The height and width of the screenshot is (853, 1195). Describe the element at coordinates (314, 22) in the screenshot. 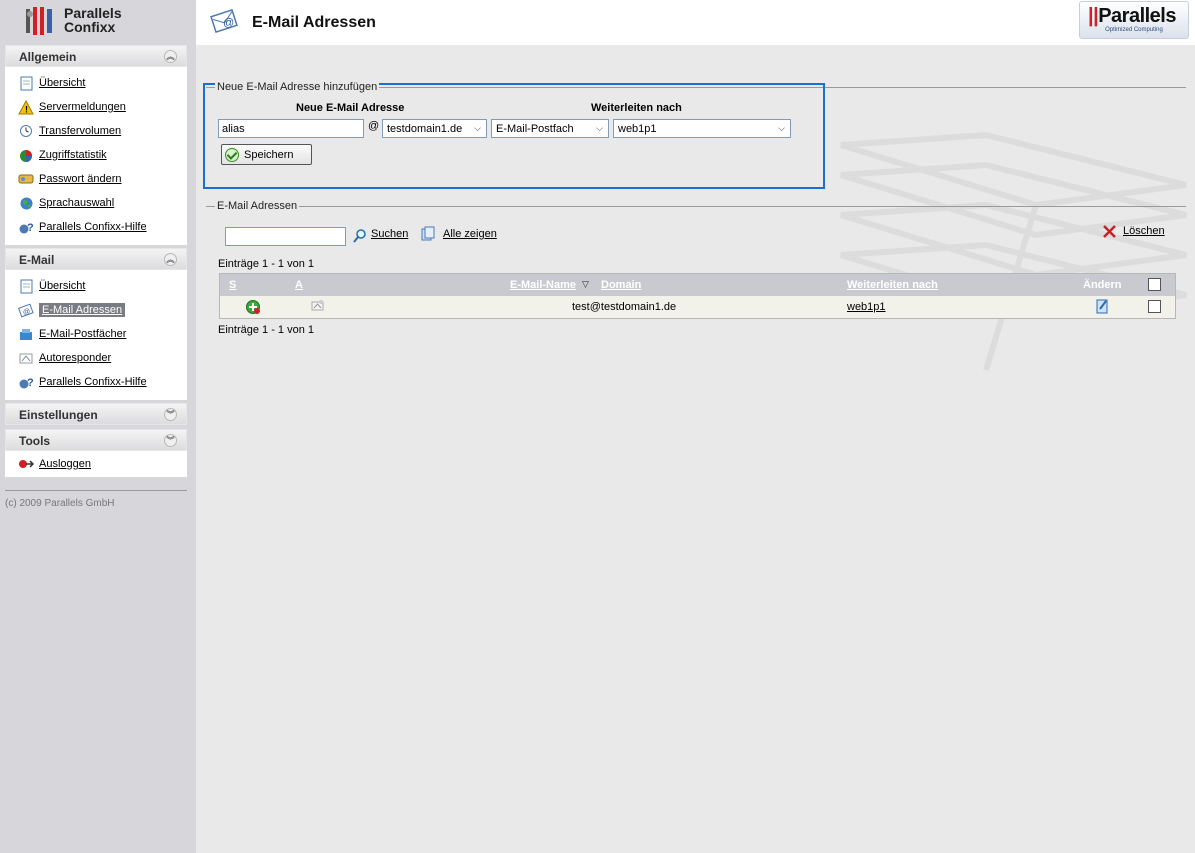

I see `page-title: E-Mail Adressen` at that location.